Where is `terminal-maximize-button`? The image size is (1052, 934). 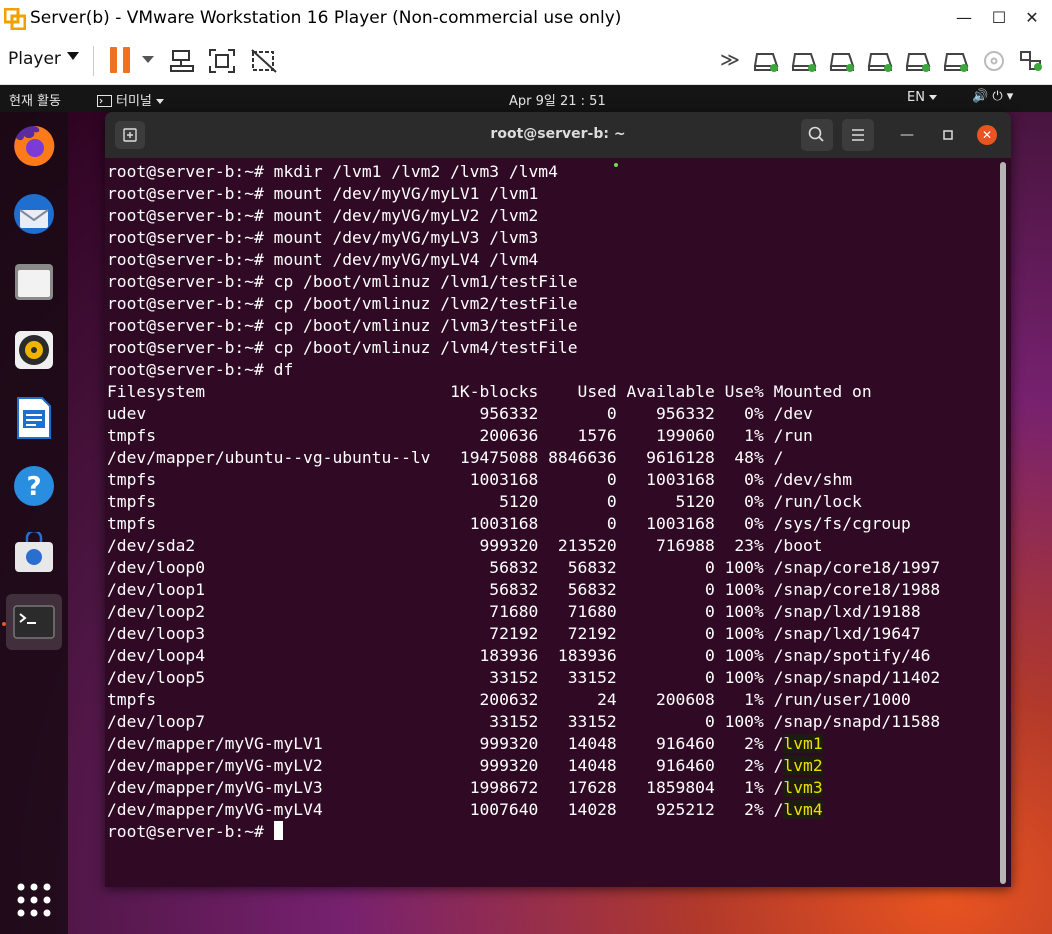 terminal-maximize-button is located at coordinates (948, 135).